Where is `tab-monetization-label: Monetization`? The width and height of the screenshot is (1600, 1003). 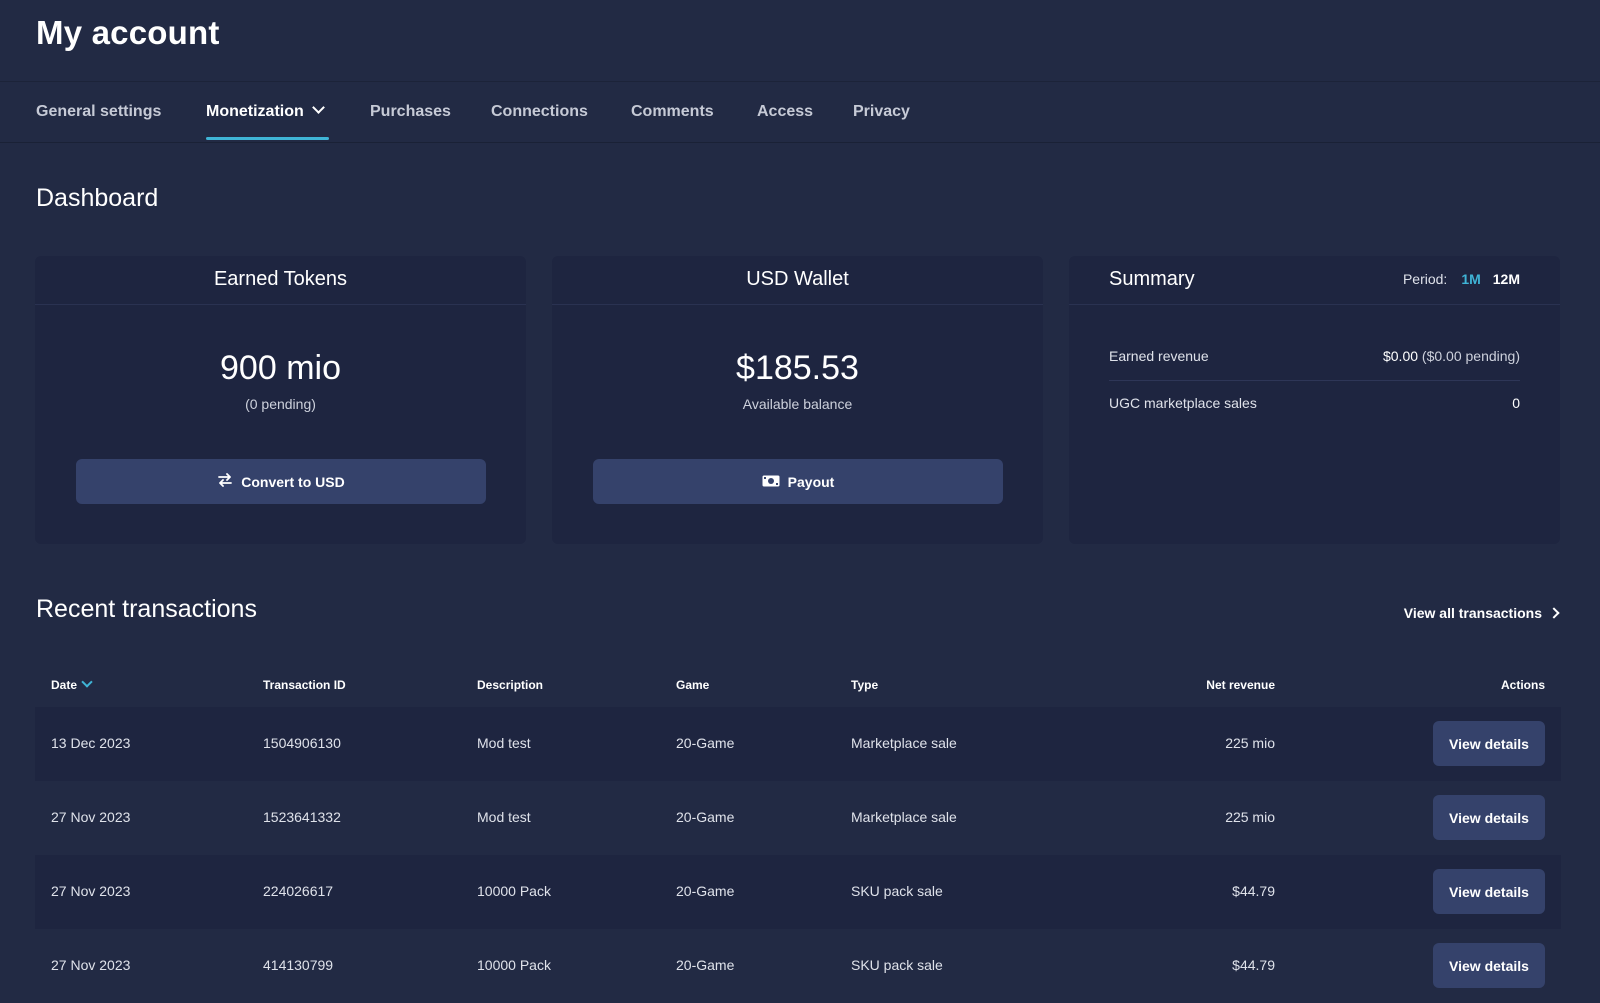 tab-monetization-label: Monetization is located at coordinates (255, 111).